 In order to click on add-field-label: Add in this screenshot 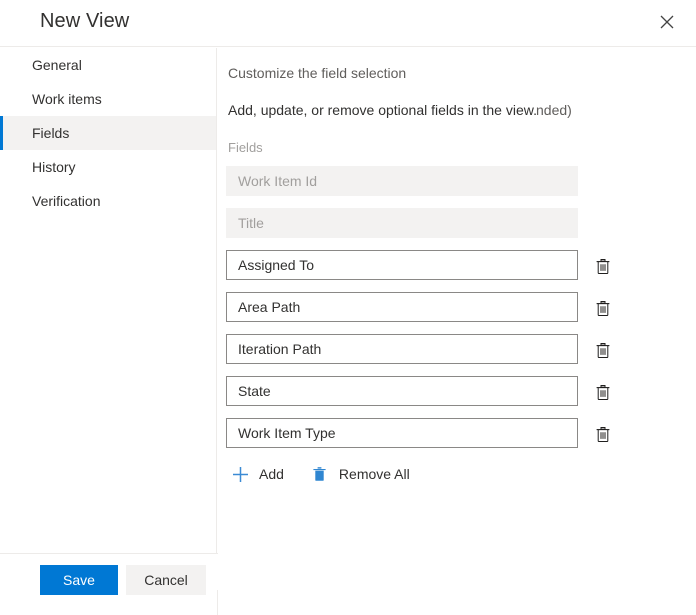, I will do `click(271, 474)`.